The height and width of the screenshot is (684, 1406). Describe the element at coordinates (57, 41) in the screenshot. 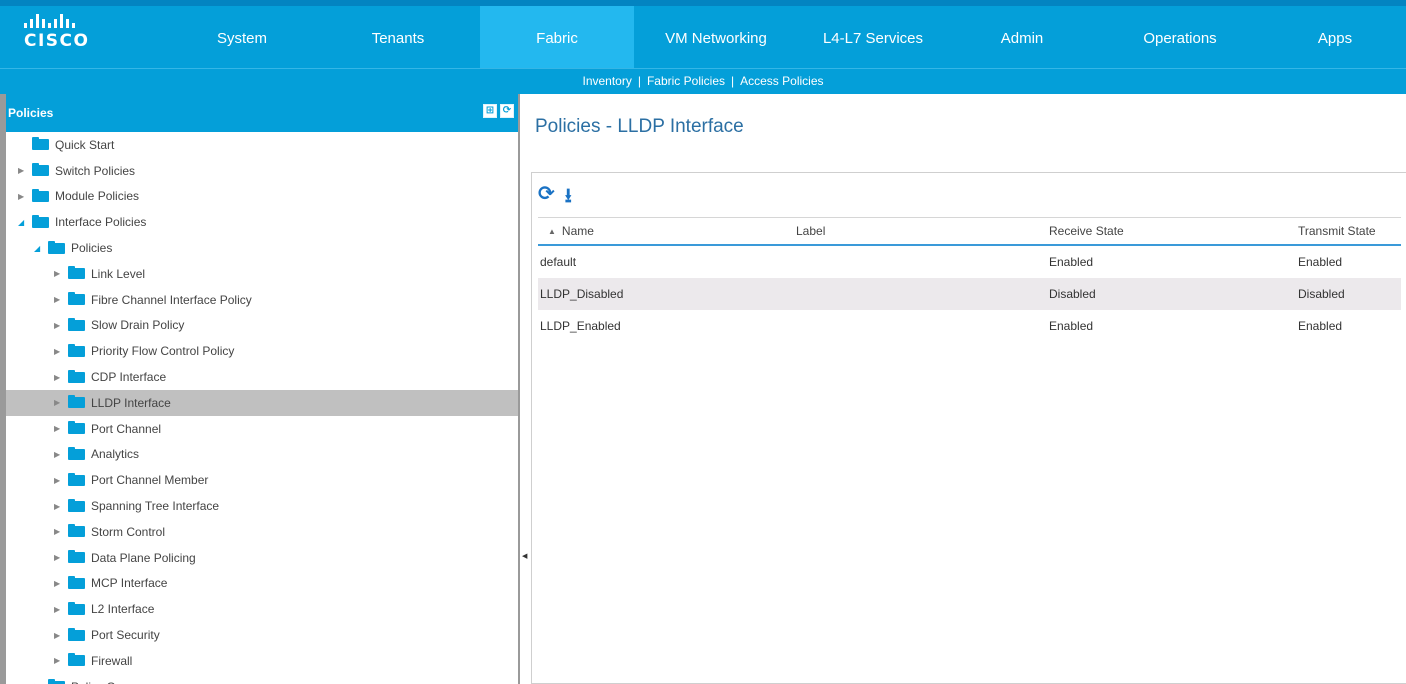

I see `cisco-logo-text: CISCO` at that location.